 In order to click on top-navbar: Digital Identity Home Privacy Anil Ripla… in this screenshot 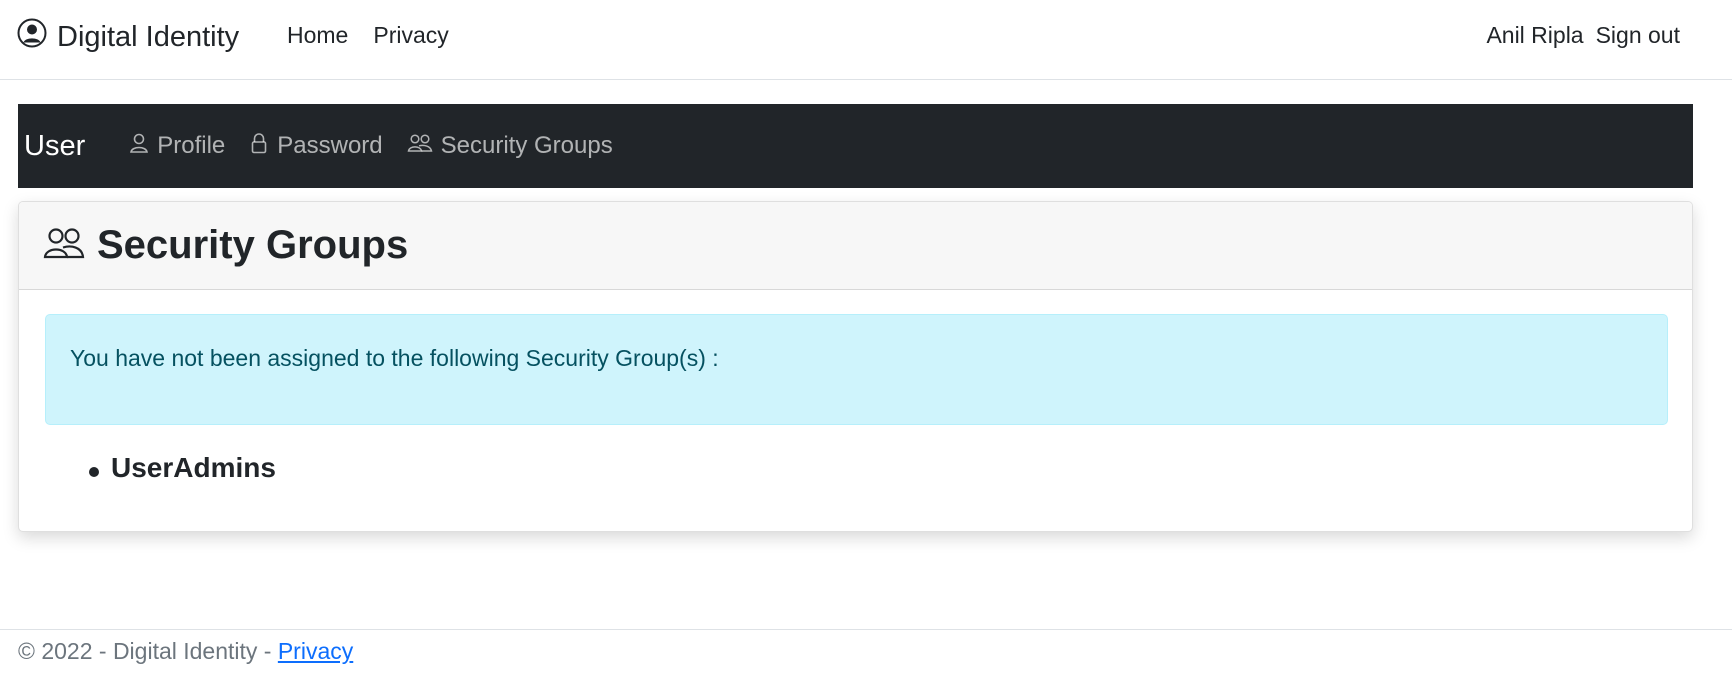, I will do `click(866, 40)`.